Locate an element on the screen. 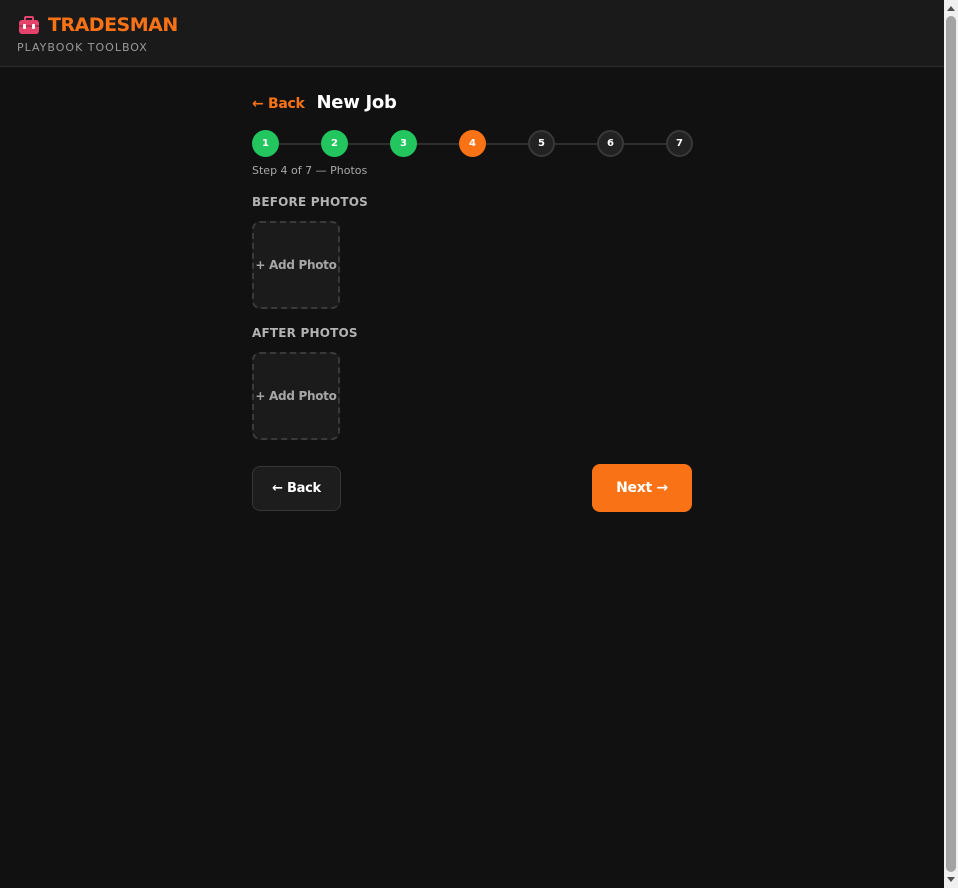 The image size is (958, 888). top-bar: TRADESMAN PLAYBOOK TOOLBOX is located at coordinates (472, 33).